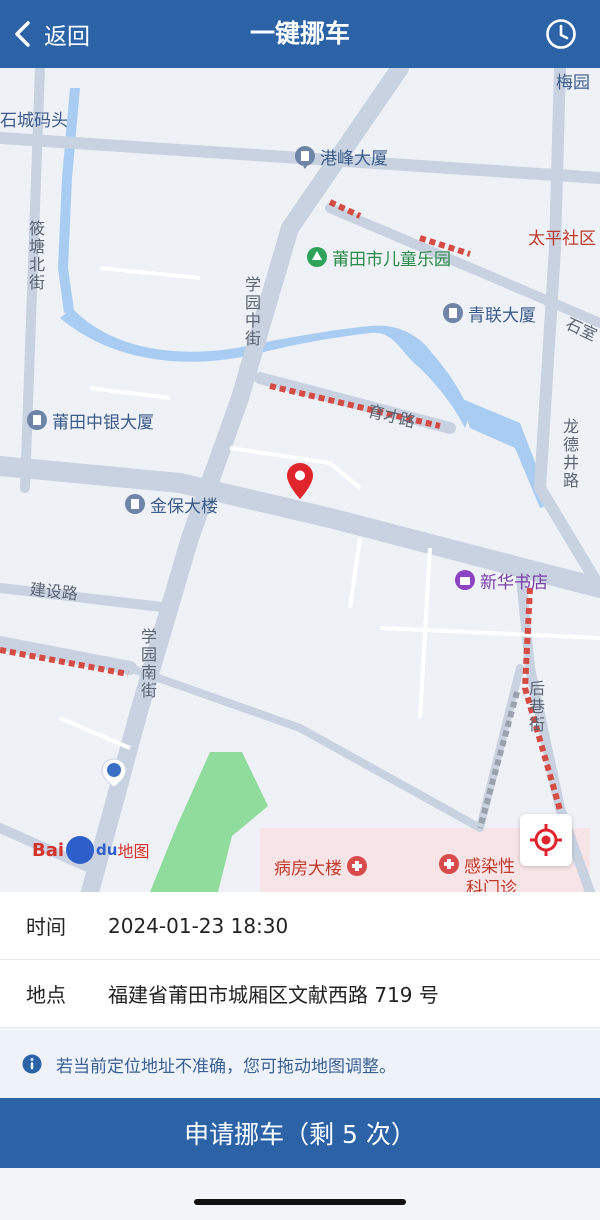  I want to click on apply-move-car-button: 申请挪车（剩 5 次）, so click(300, 1133).